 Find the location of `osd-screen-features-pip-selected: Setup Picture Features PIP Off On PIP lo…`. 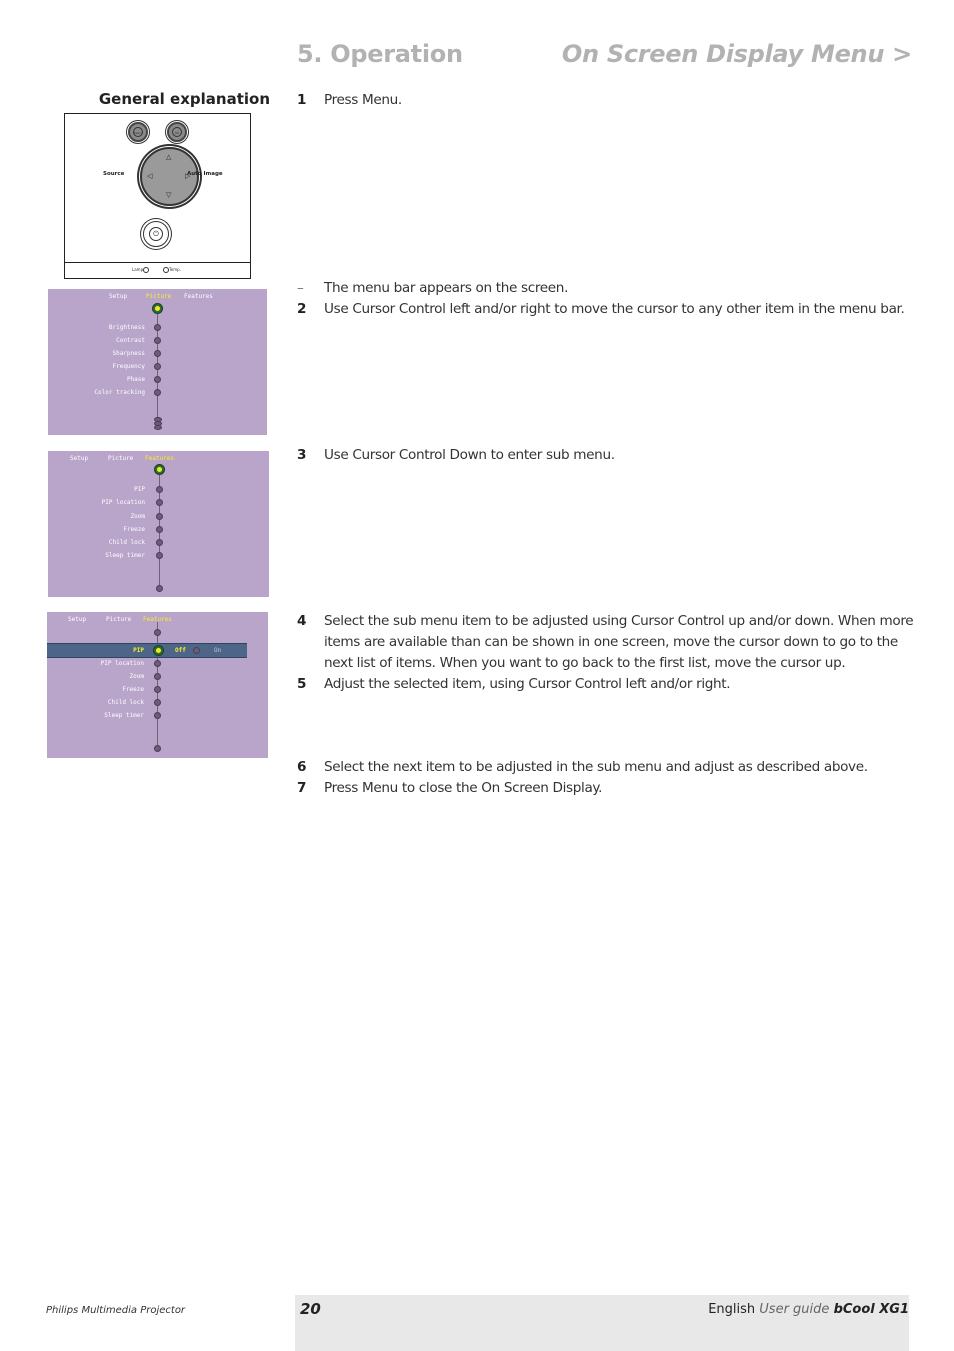

osd-screen-features-pip-selected: Setup Picture Features PIP Off On PIP lo… is located at coordinates (157, 685).